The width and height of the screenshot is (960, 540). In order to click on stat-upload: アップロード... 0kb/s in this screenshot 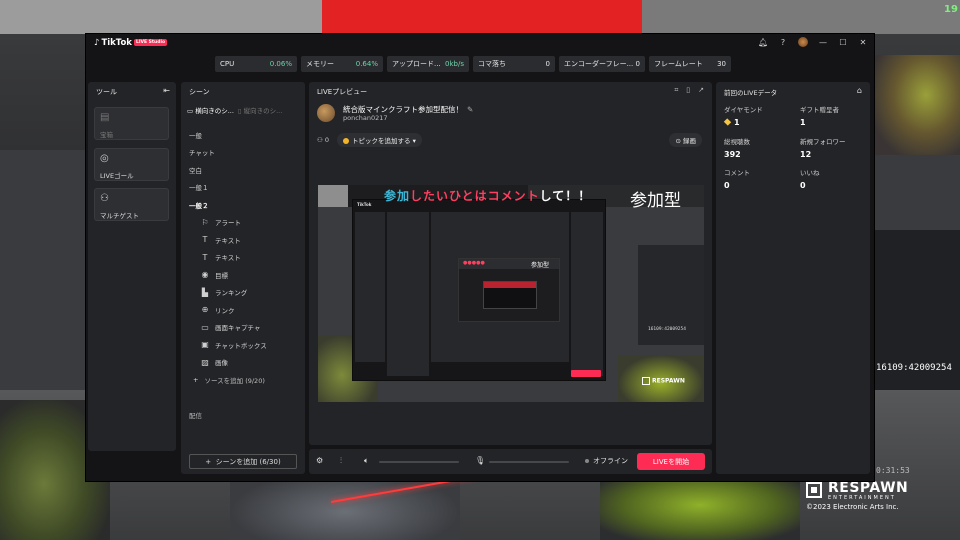, I will do `click(428, 64)`.